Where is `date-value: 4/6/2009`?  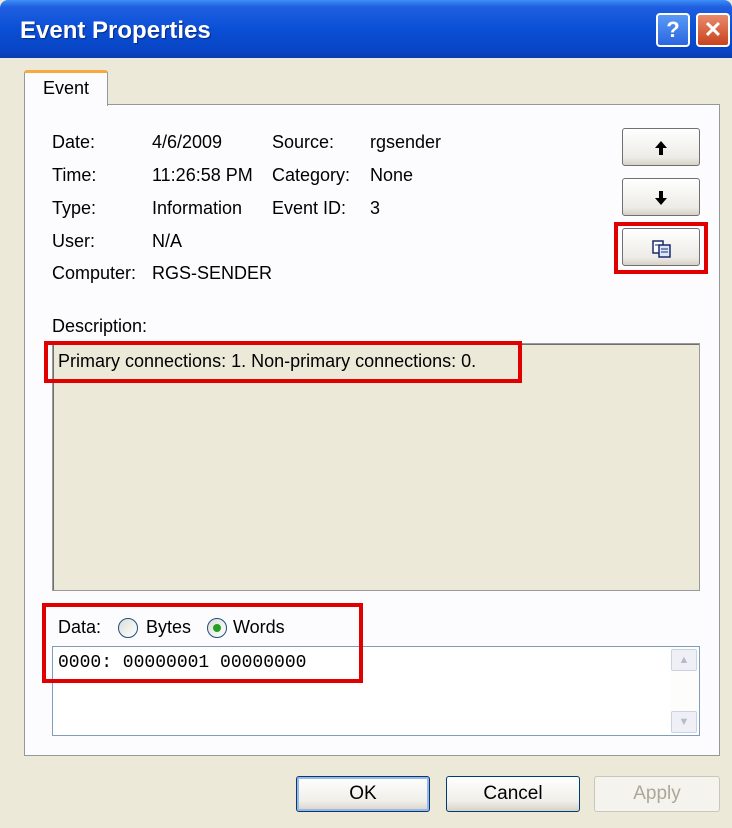
date-value: 4/6/2009 is located at coordinates (187, 142).